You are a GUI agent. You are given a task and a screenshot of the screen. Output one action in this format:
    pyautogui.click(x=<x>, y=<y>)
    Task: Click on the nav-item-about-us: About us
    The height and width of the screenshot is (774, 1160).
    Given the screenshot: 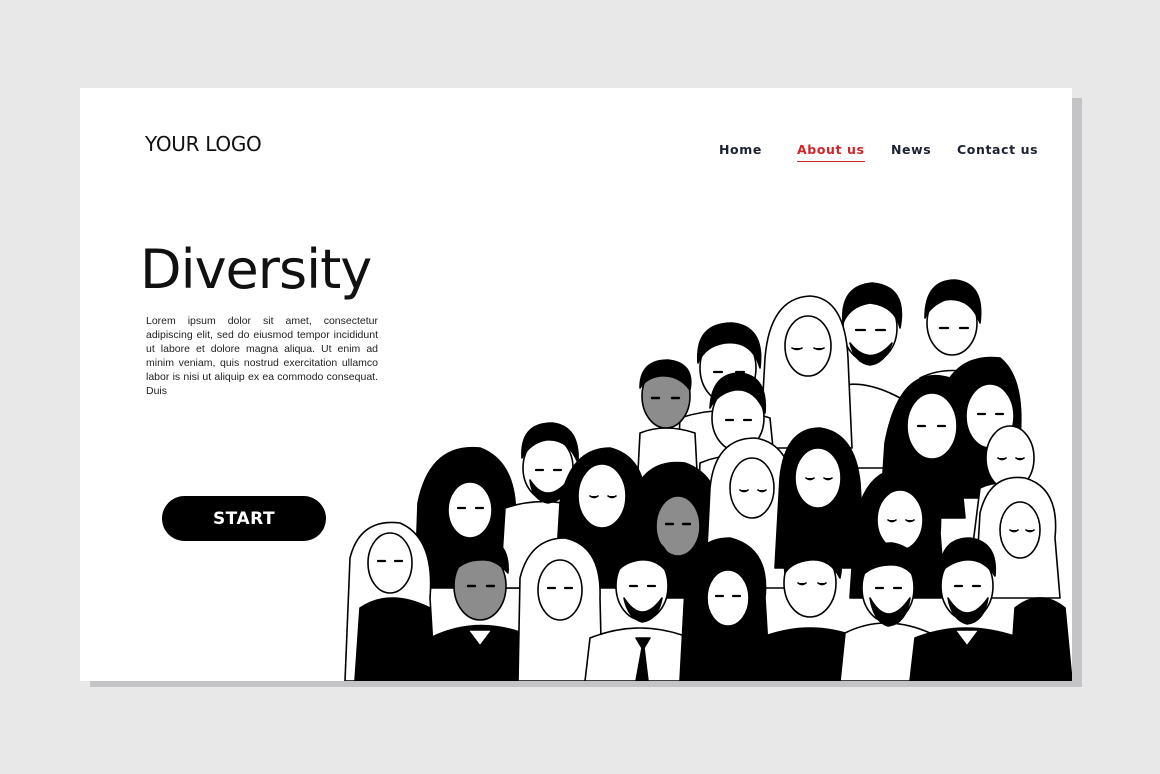 What is the action you would take?
    pyautogui.click(x=831, y=152)
    